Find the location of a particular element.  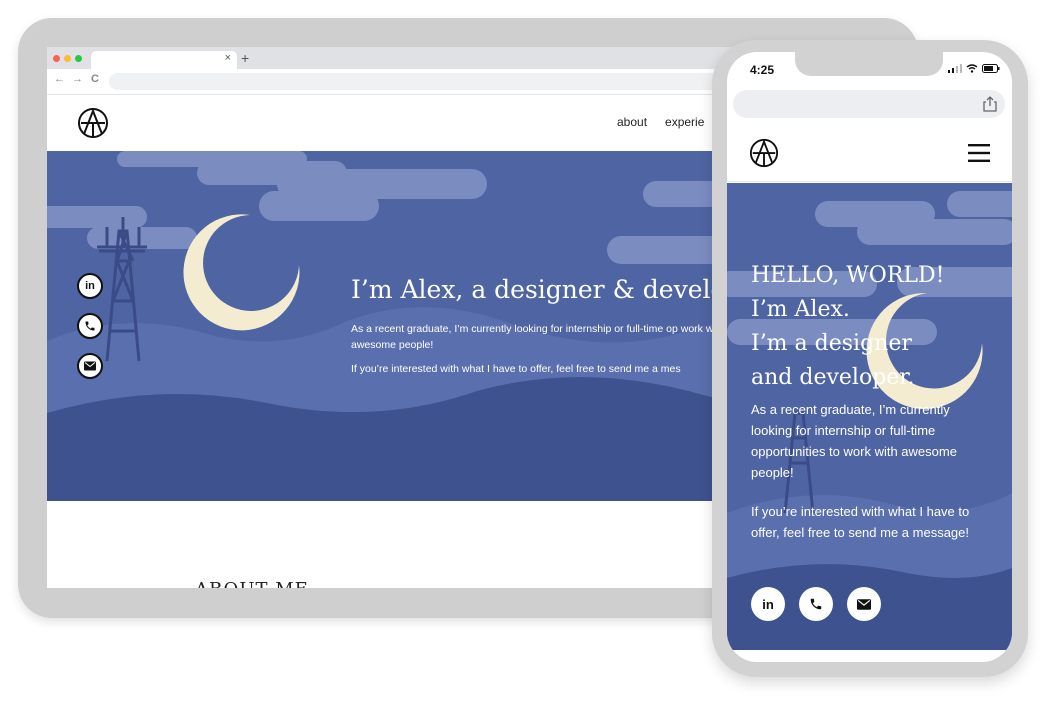

nav-link-about: about is located at coordinates (632, 122).